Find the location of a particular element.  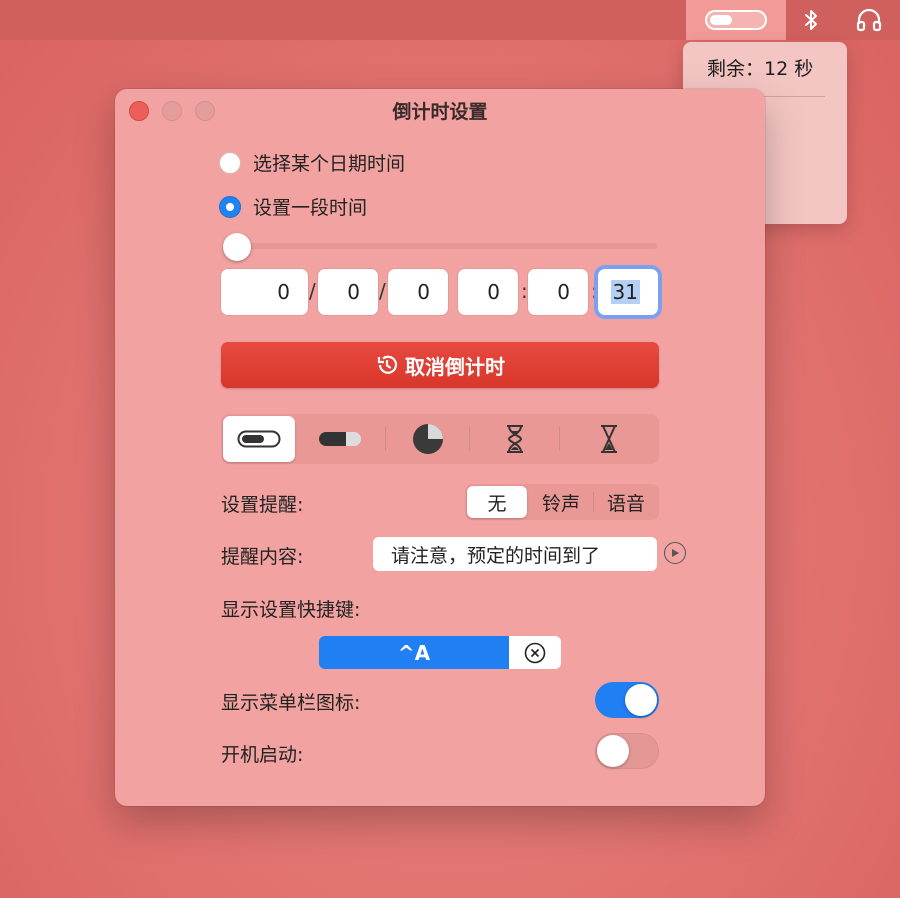

radio-duration: 设置一段时间 is located at coordinates (293, 206).